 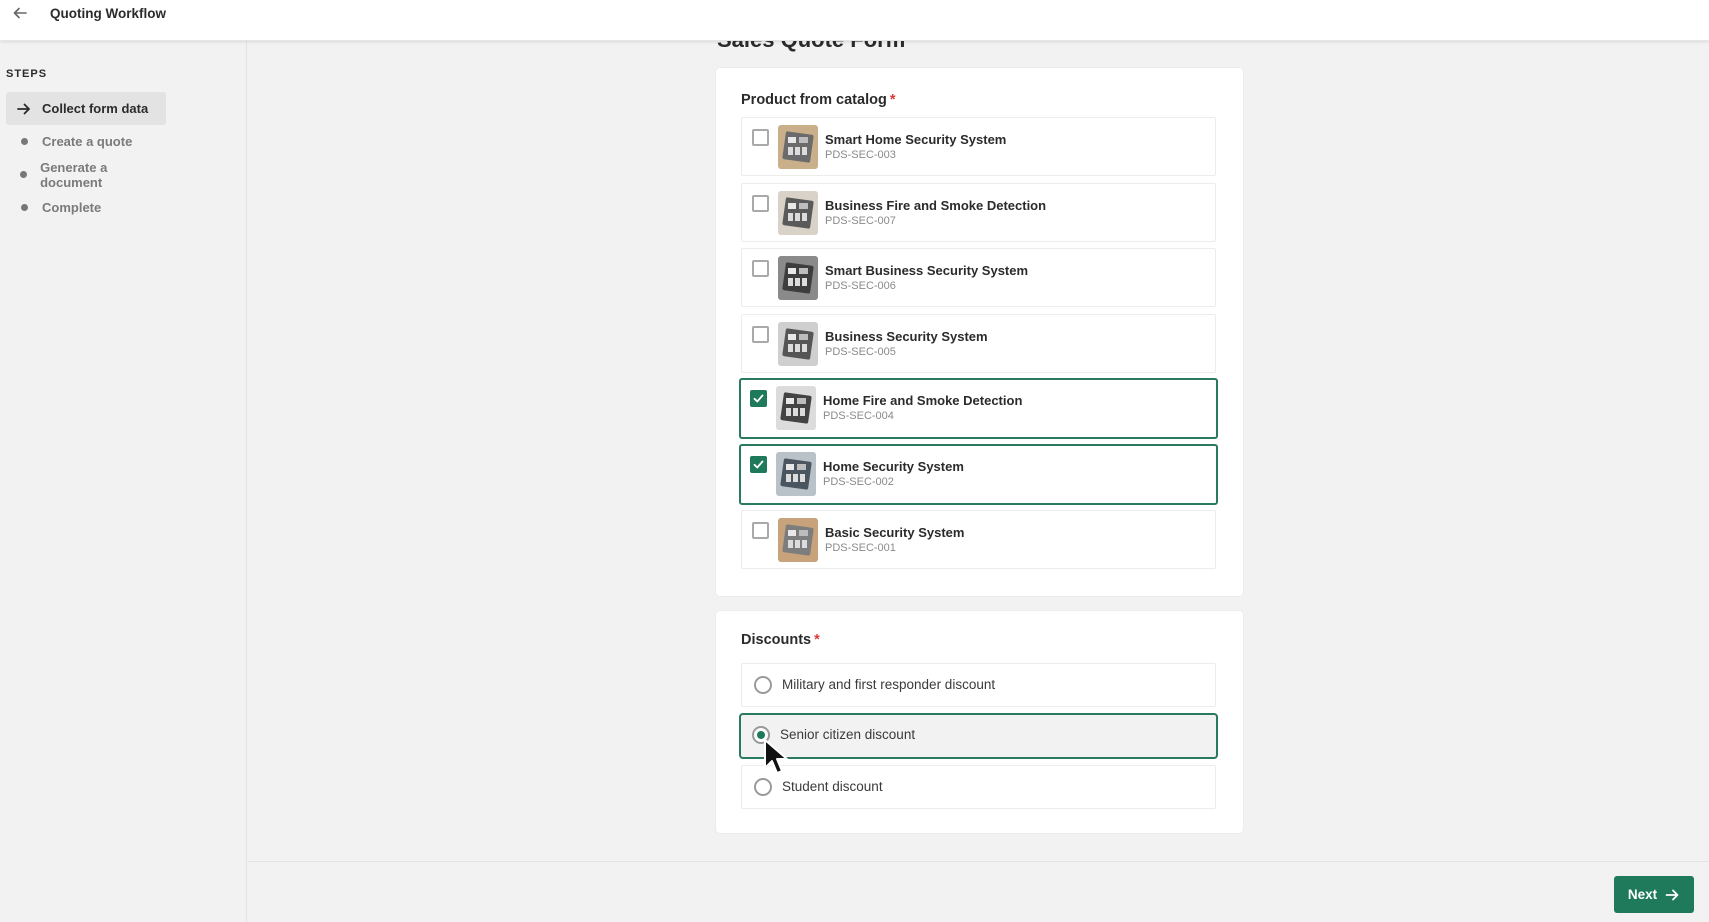 I want to click on product-name: Business Security System, so click(x=906, y=336).